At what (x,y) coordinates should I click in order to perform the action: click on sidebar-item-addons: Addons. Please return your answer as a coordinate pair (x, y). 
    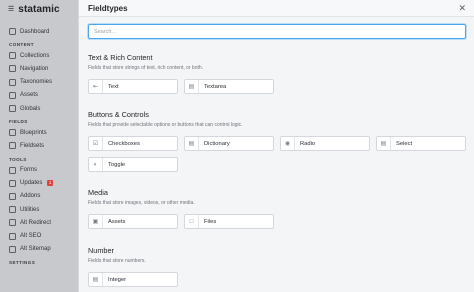
    Looking at the image, I should click on (39, 196).